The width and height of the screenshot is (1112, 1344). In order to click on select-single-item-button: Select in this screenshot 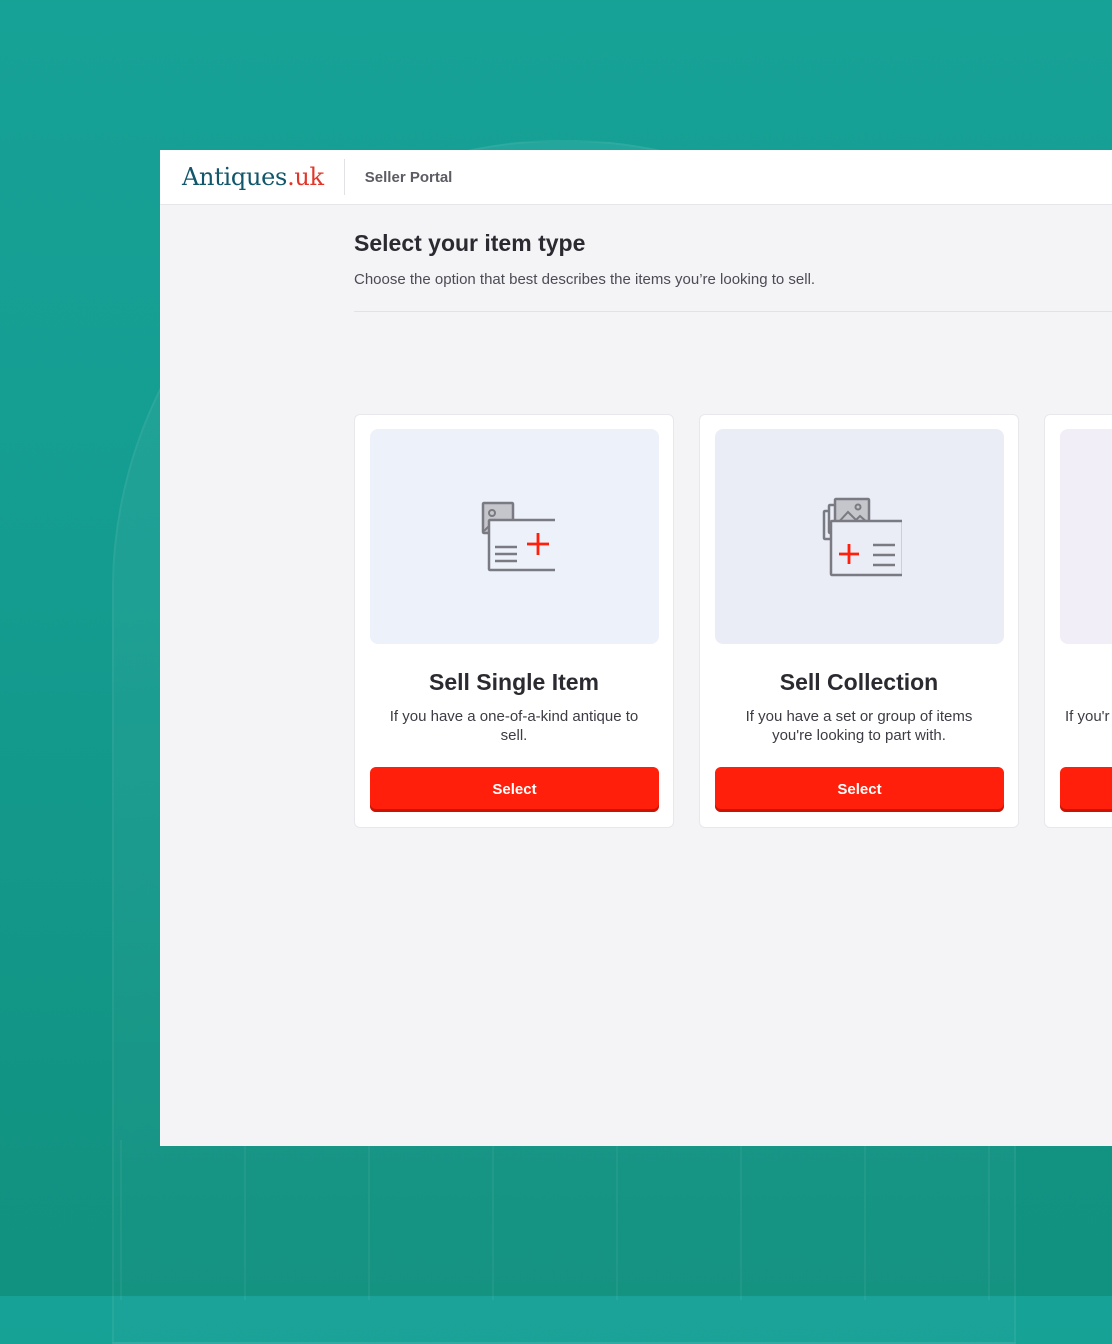, I will do `click(514, 789)`.